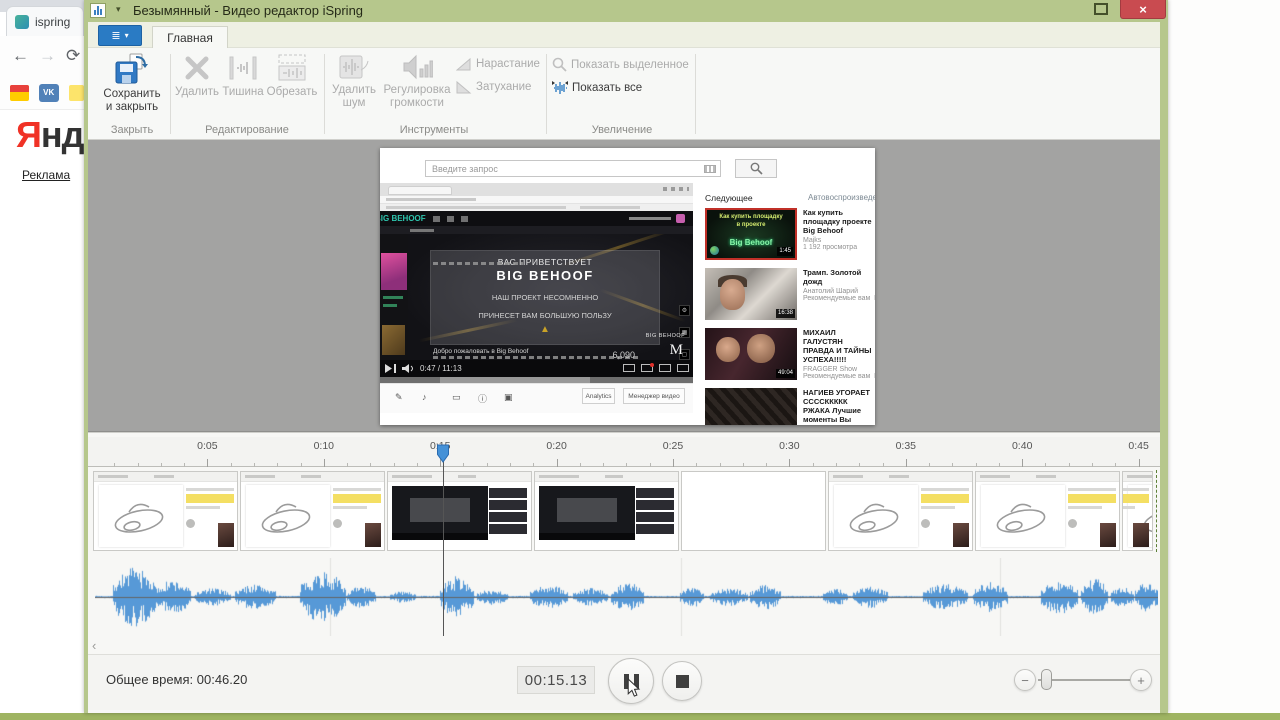 Image resolution: width=1280 pixels, height=720 pixels. I want to click on forward-icon: →, so click(47, 56).